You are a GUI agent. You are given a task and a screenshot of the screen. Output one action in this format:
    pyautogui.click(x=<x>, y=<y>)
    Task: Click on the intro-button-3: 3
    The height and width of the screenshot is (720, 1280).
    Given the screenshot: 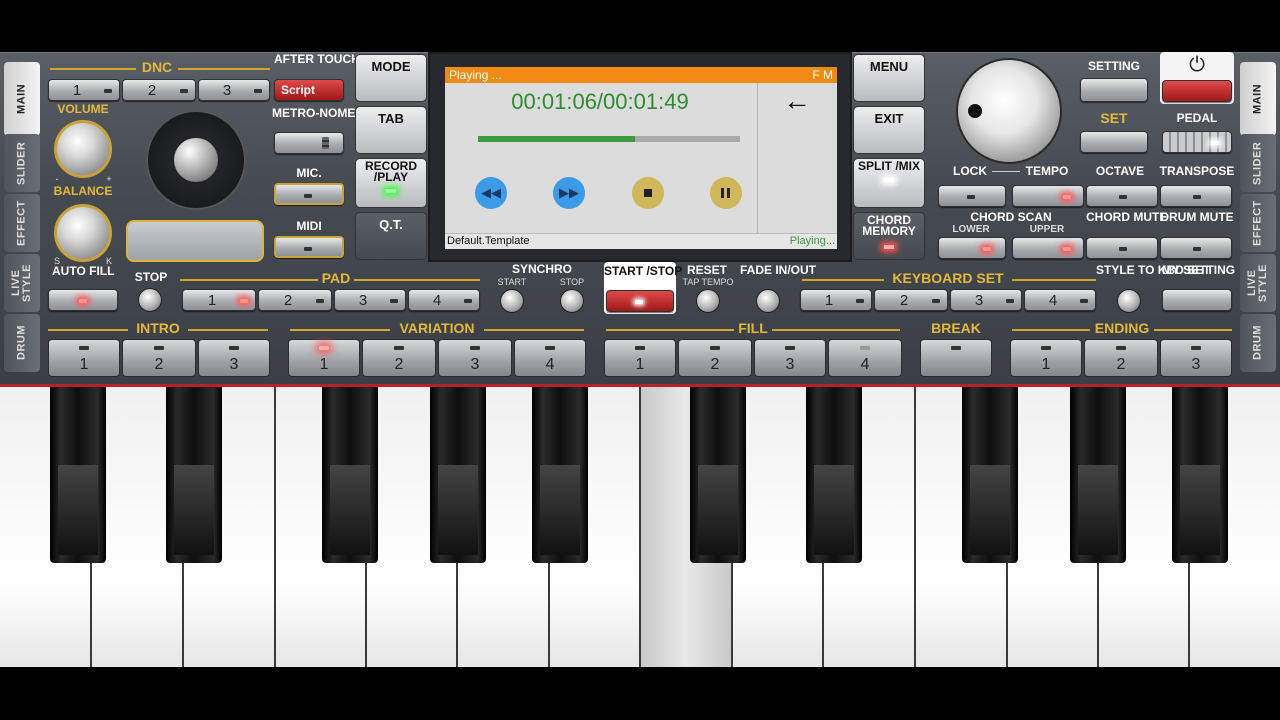 What is the action you would take?
    pyautogui.click(x=234, y=358)
    